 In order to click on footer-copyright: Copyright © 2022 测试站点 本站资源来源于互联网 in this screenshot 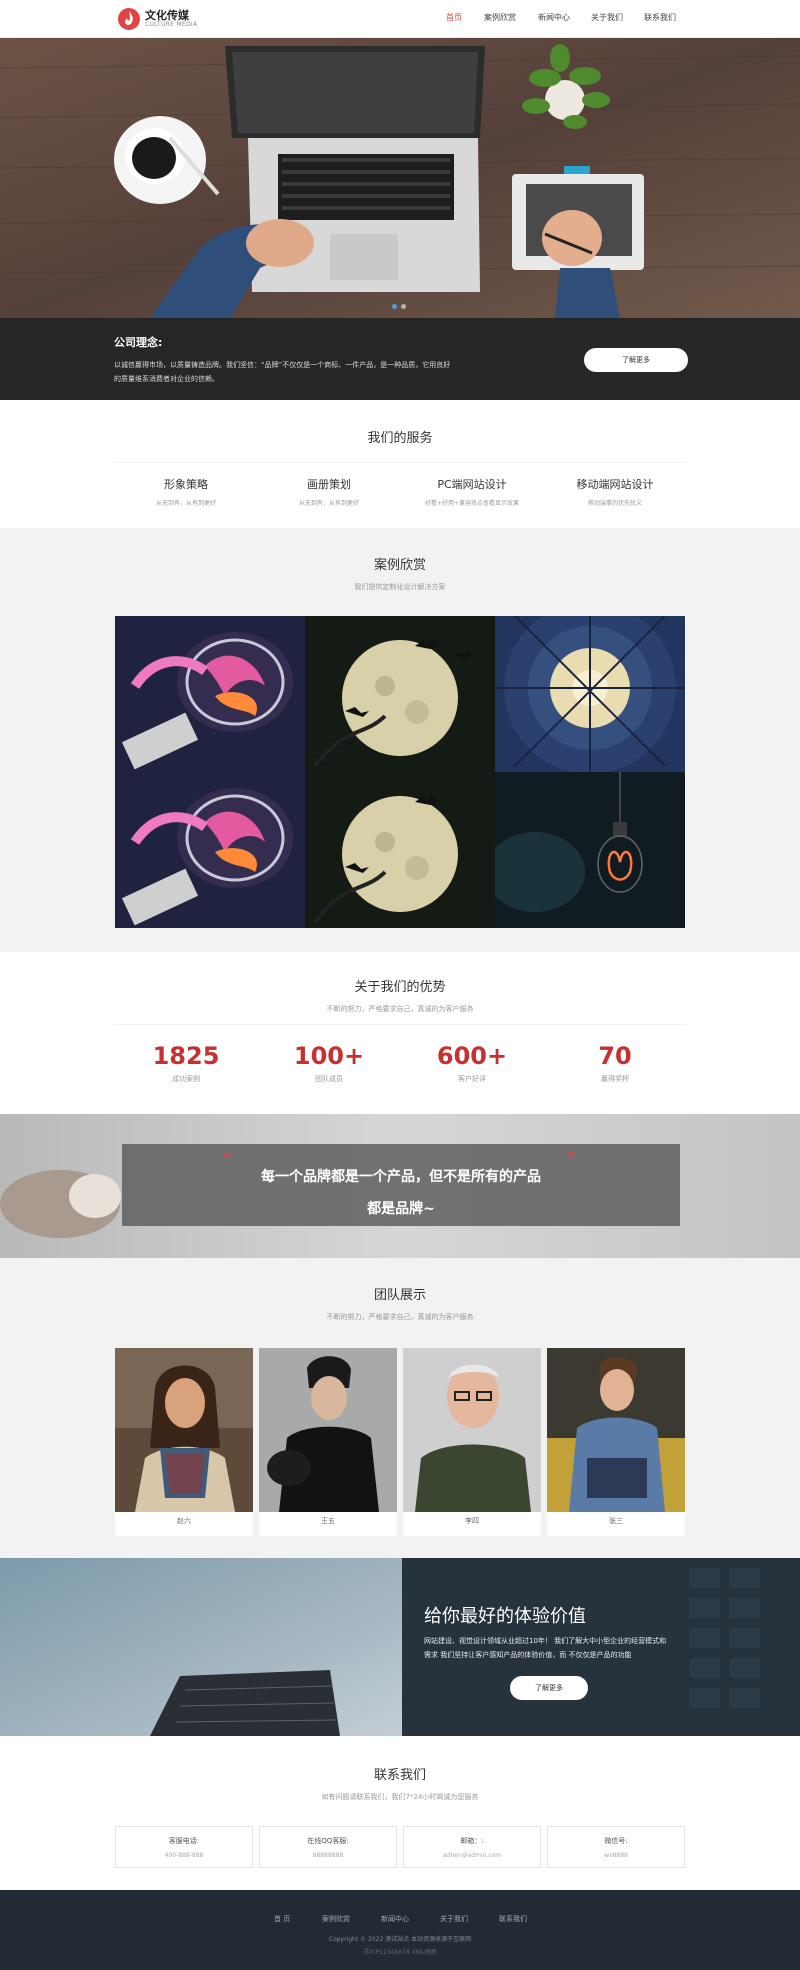, I will do `click(400, 1939)`.